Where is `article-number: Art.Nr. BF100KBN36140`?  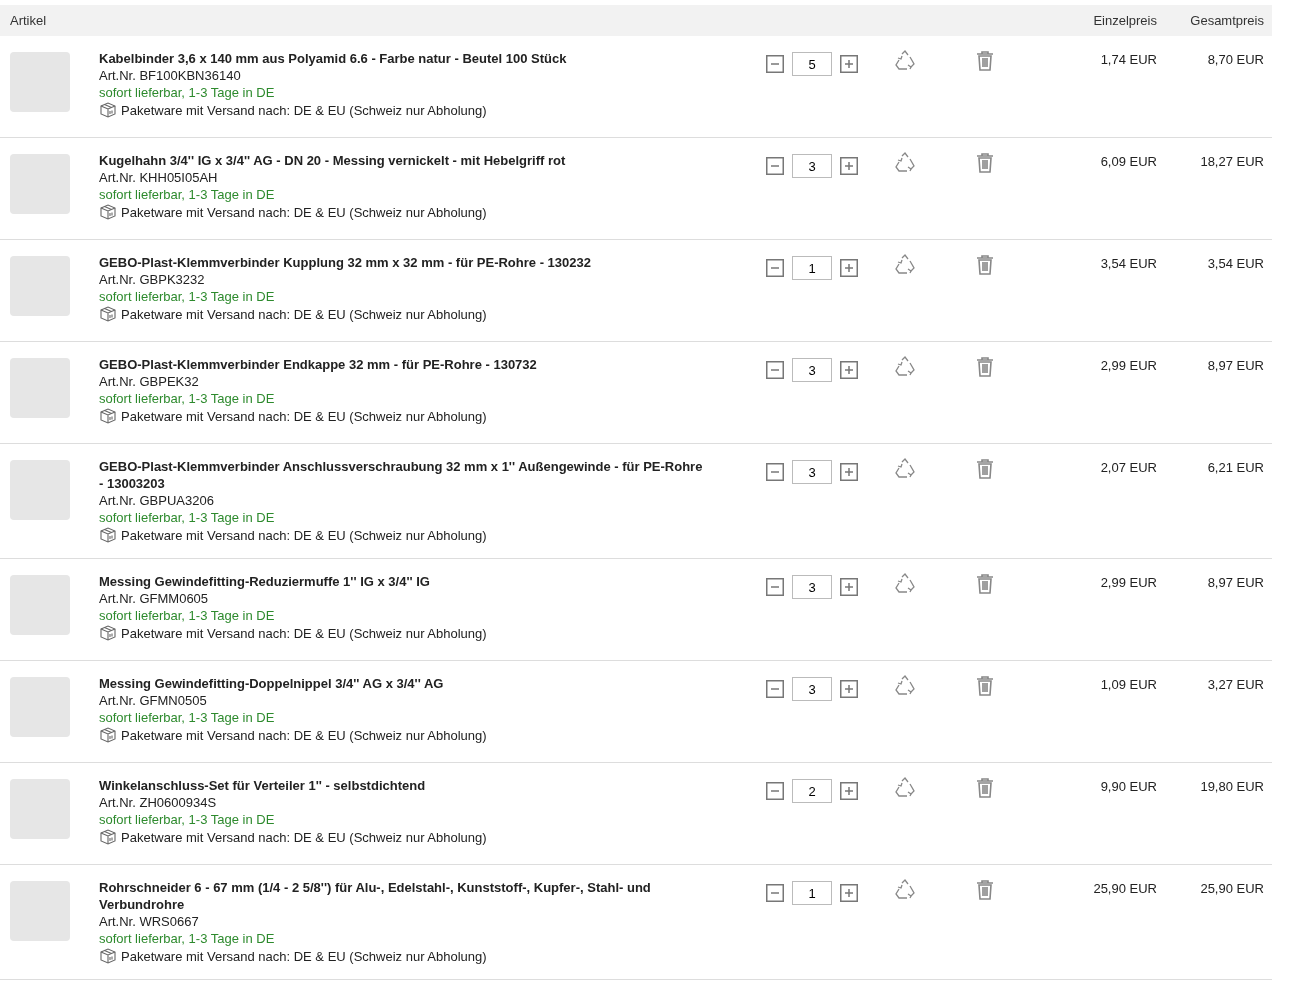
article-number: Art.Nr. BF100KBN36140 is located at coordinates (170, 75).